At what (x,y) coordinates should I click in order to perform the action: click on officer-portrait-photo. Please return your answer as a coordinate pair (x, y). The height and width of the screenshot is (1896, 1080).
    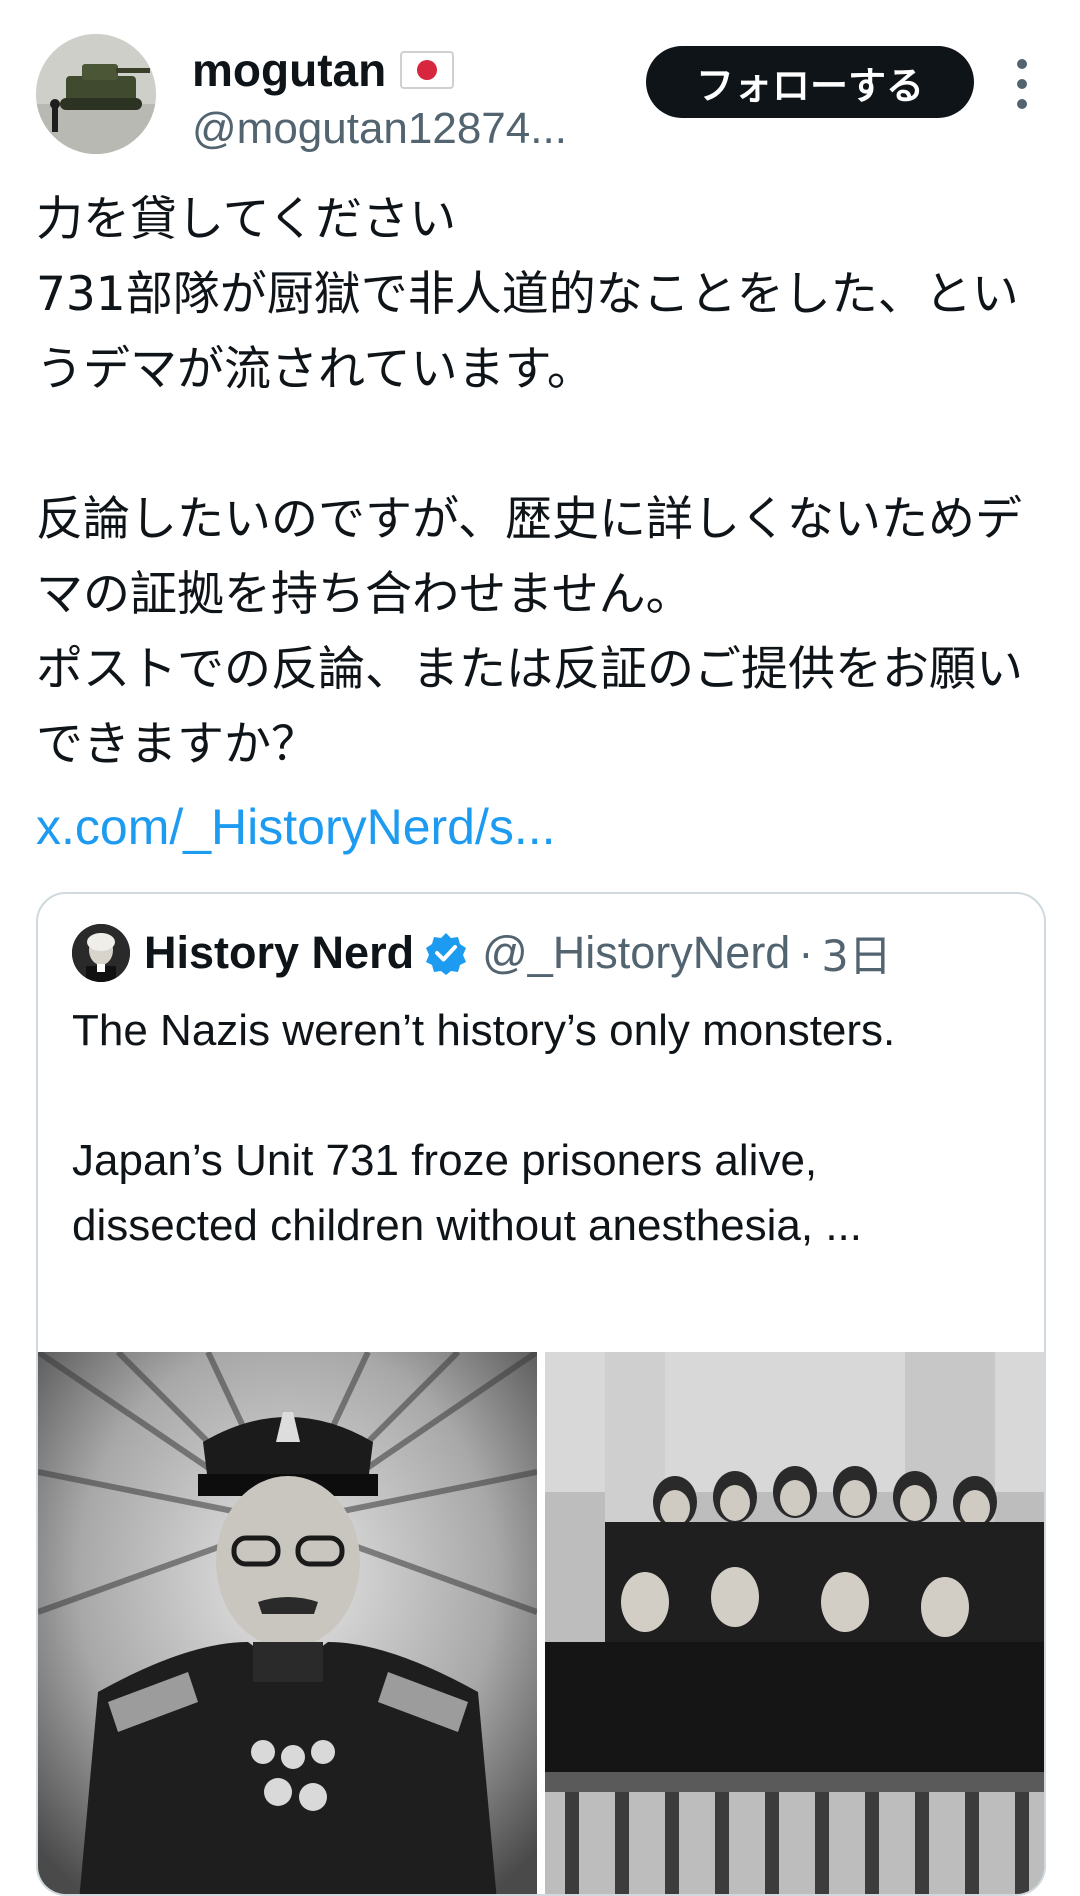
    Looking at the image, I should click on (287, 1623).